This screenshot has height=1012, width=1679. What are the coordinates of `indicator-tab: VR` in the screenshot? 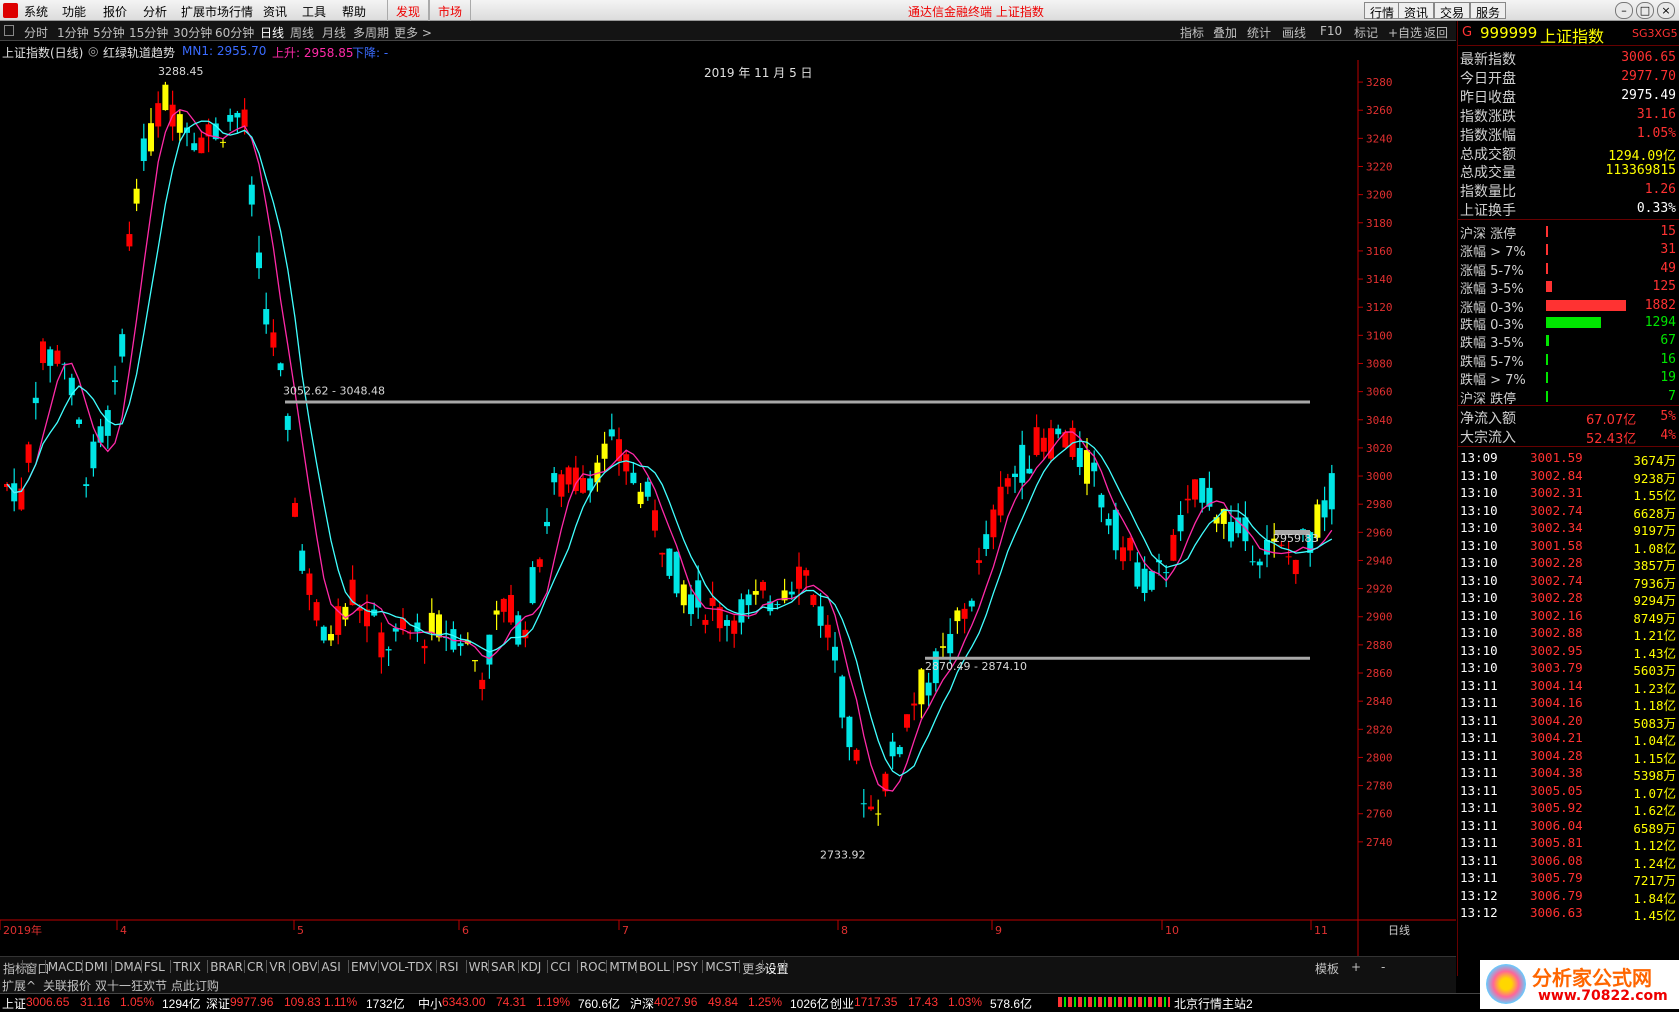 It's located at (277, 967).